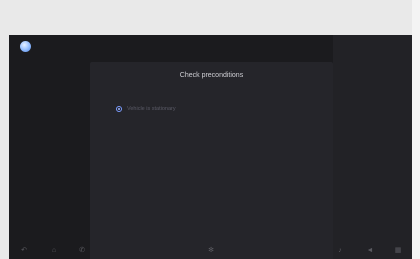 This screenshot has height=259, width=420. I want to click on precondition-item: Vehicle is stationary, so click(146, 109).